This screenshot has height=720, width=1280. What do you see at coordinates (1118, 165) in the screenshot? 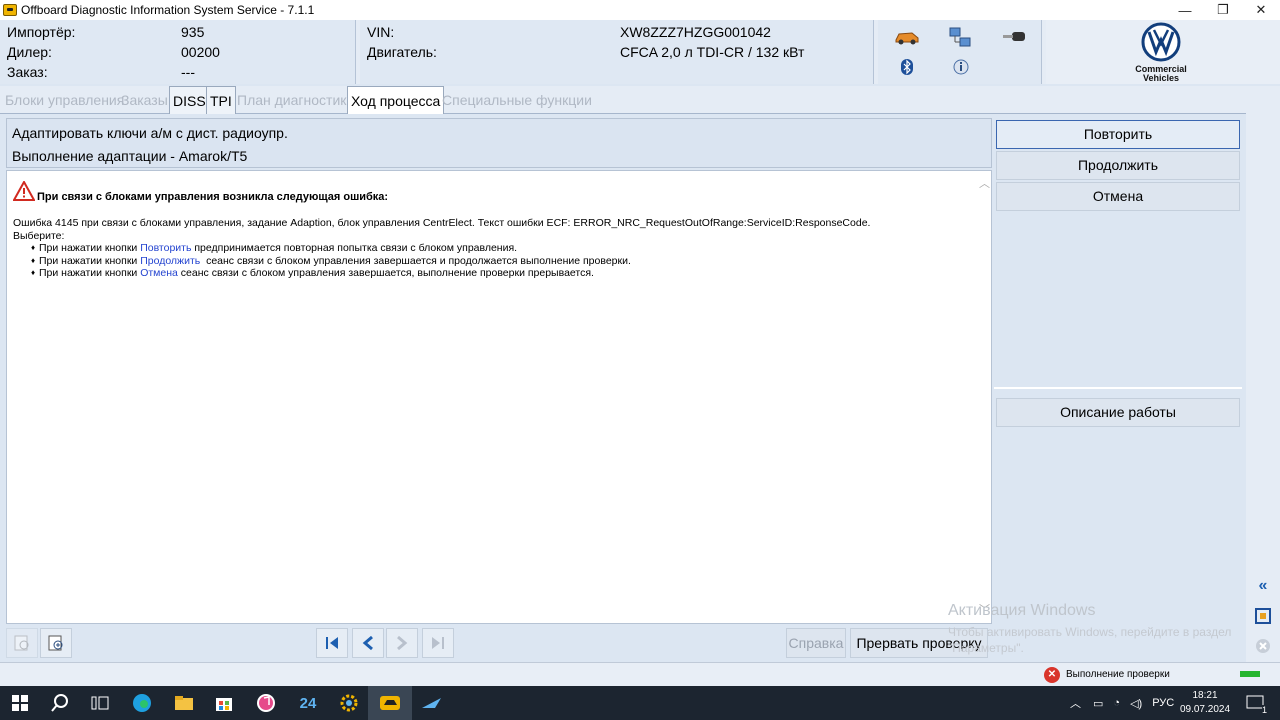
I see `continue-button: Продолжить` at bounding box center [1118, 165].